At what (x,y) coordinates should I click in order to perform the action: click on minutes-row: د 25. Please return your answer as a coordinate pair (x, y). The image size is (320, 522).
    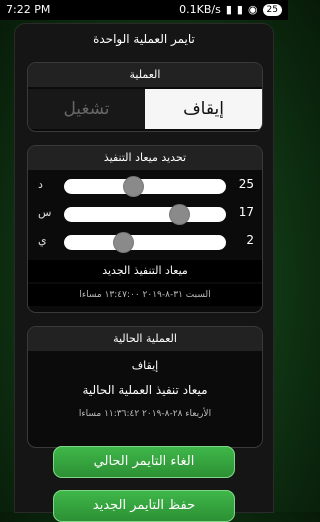
    Looking at the image, I should click on (145, 186).